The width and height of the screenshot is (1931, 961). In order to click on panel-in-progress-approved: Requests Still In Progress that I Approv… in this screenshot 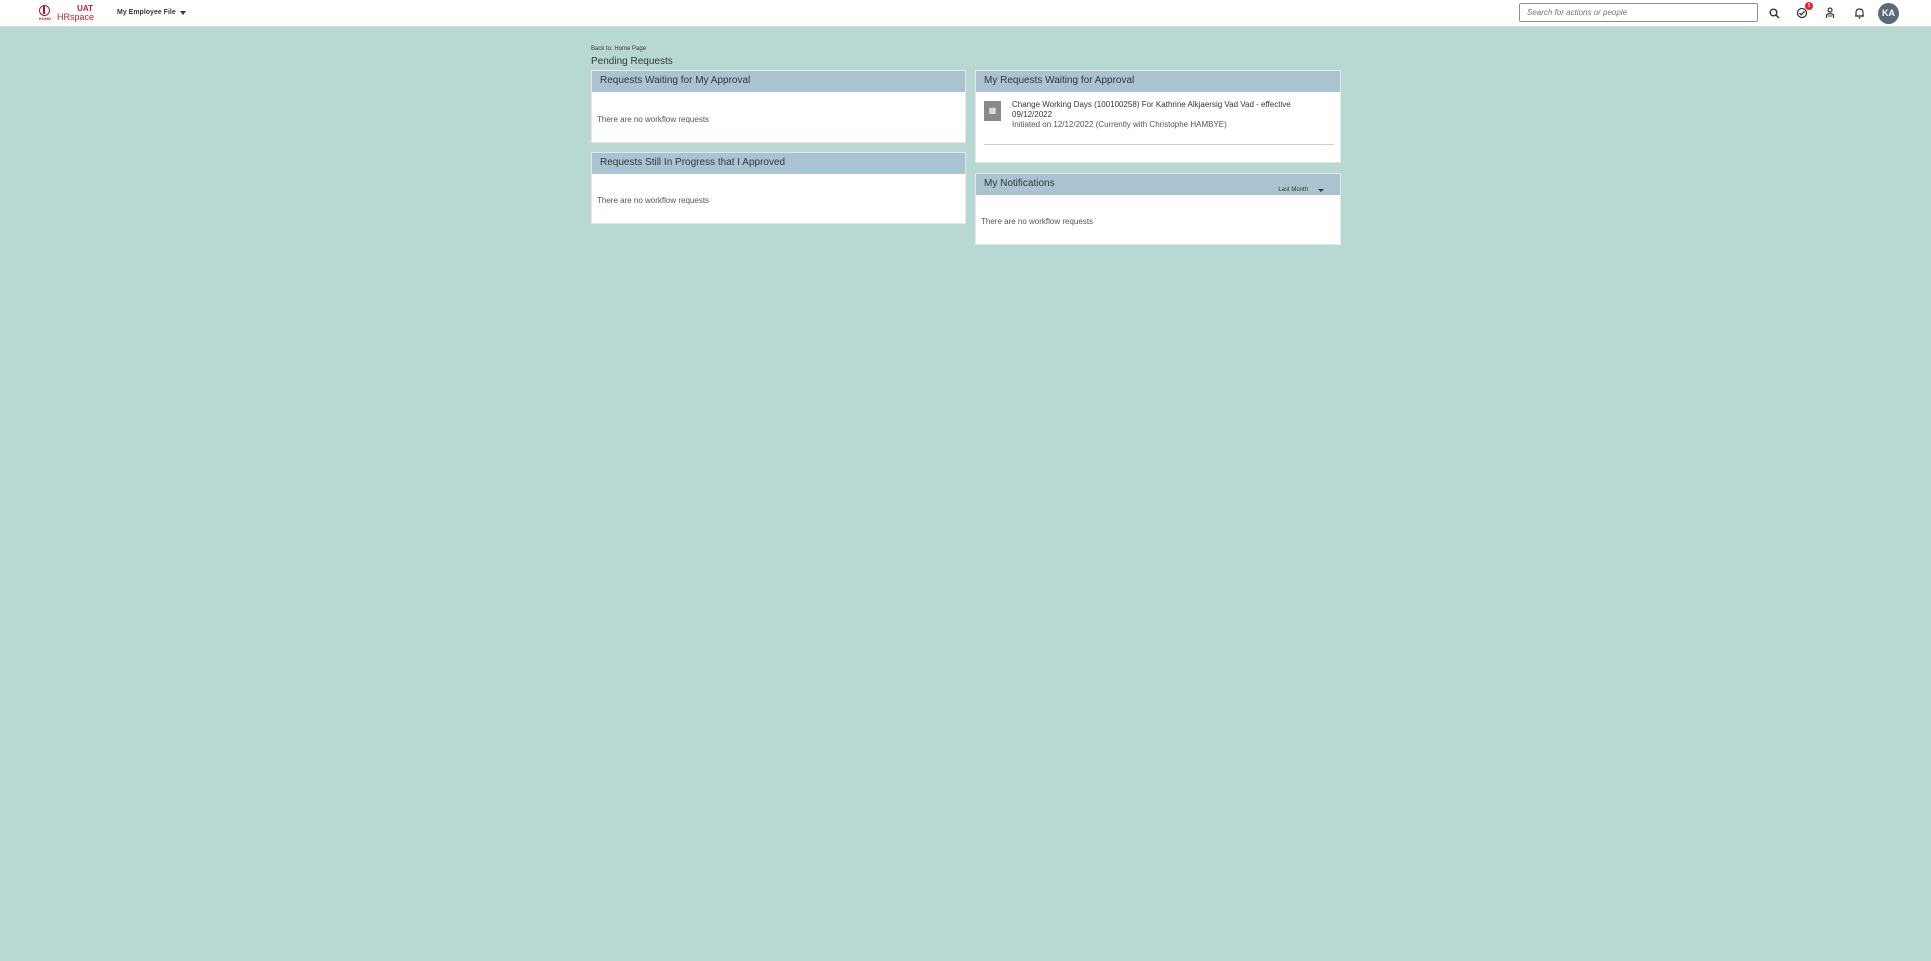, I will do `click(778, 188)`.